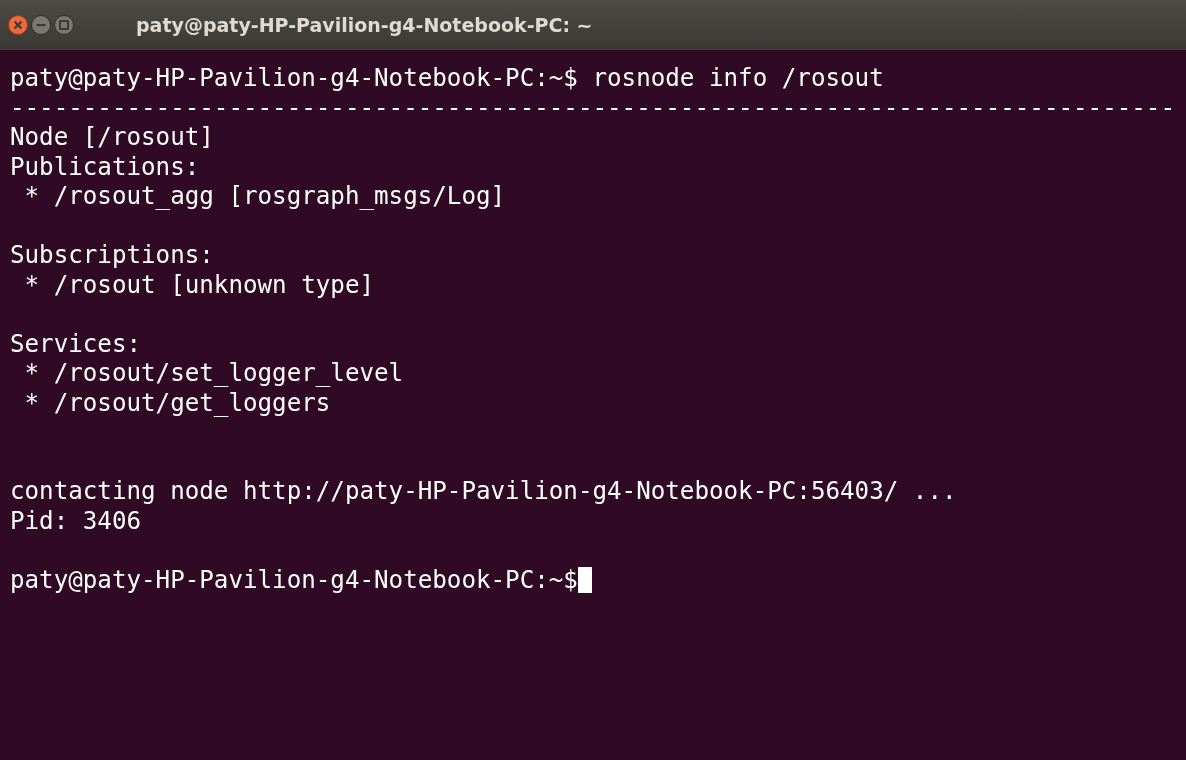  What do you see at coordinates (294, 580) in the screenshot?
I see `terminal-prompt: paty@paty-HP-Pavilion-g4-Notebook-PC:~$` at bounding box center [294, 580].